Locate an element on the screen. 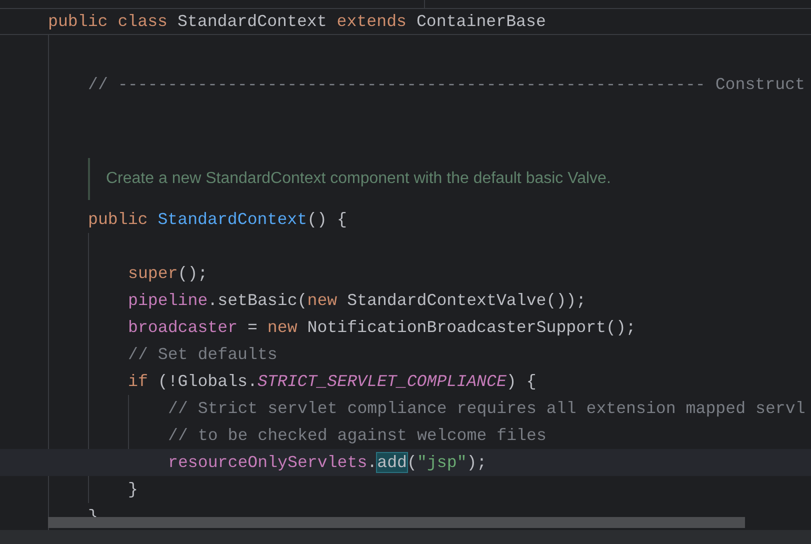  code-line: // Set defaults is located at coordinates (203, 355).